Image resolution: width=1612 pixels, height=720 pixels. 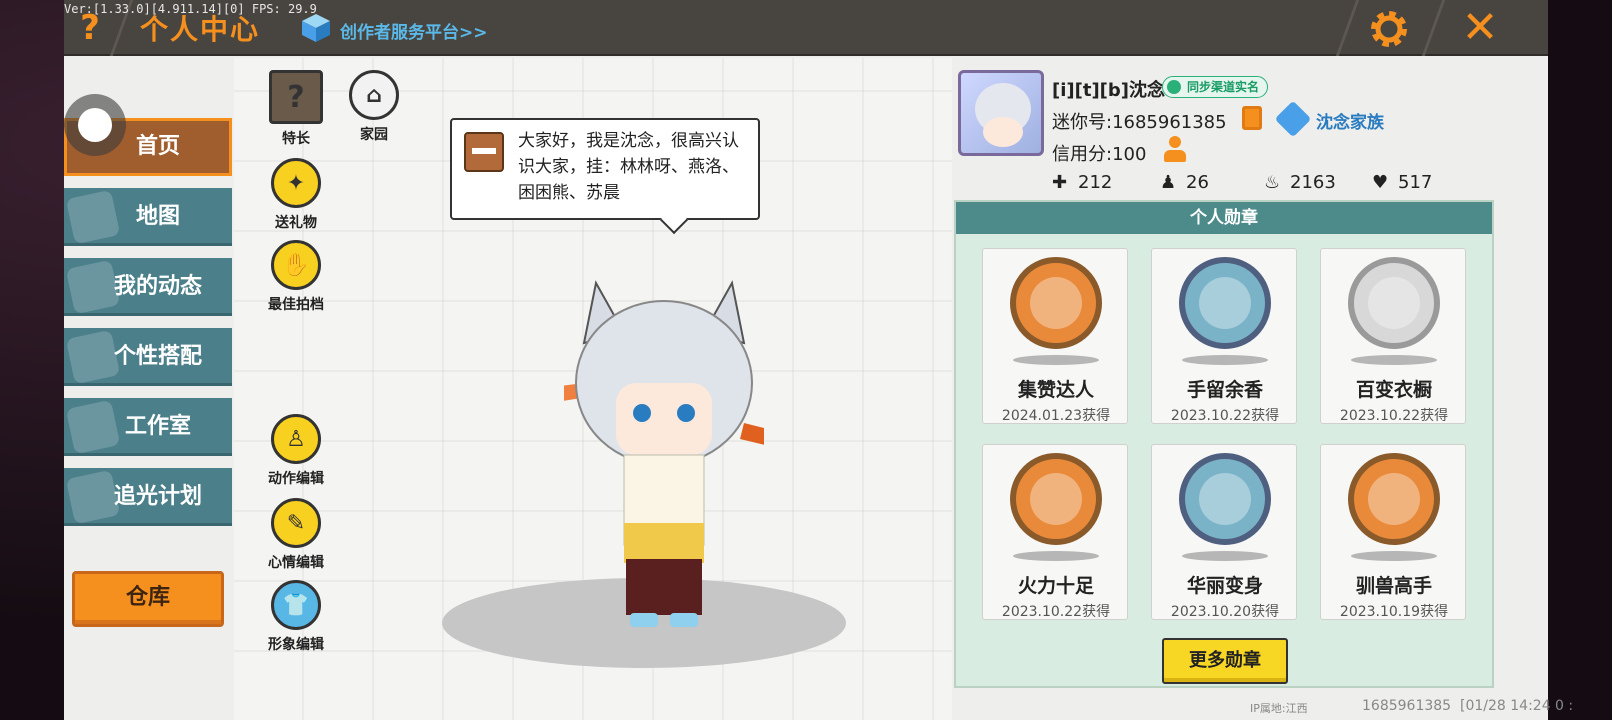 I want to click on sidebar-item-chase-light: 追光计划, so click(x=148, y=497).